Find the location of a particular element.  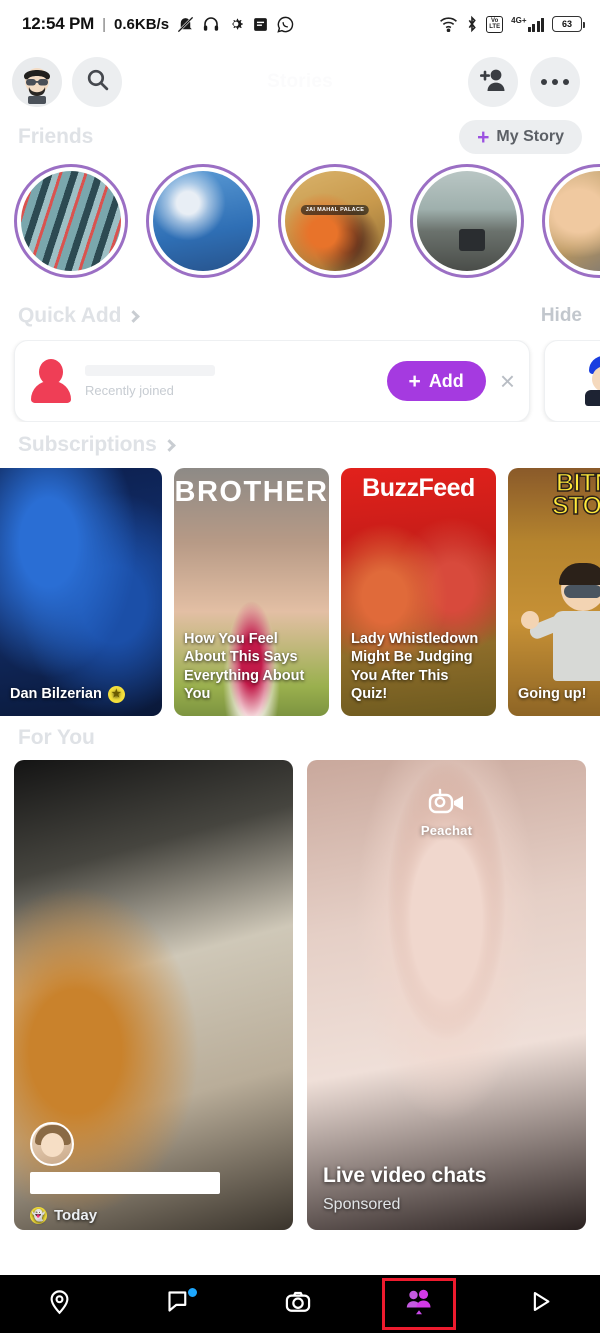

subscription-caption: Dan Bilzerian ★ is located at coordinates (81, 695).